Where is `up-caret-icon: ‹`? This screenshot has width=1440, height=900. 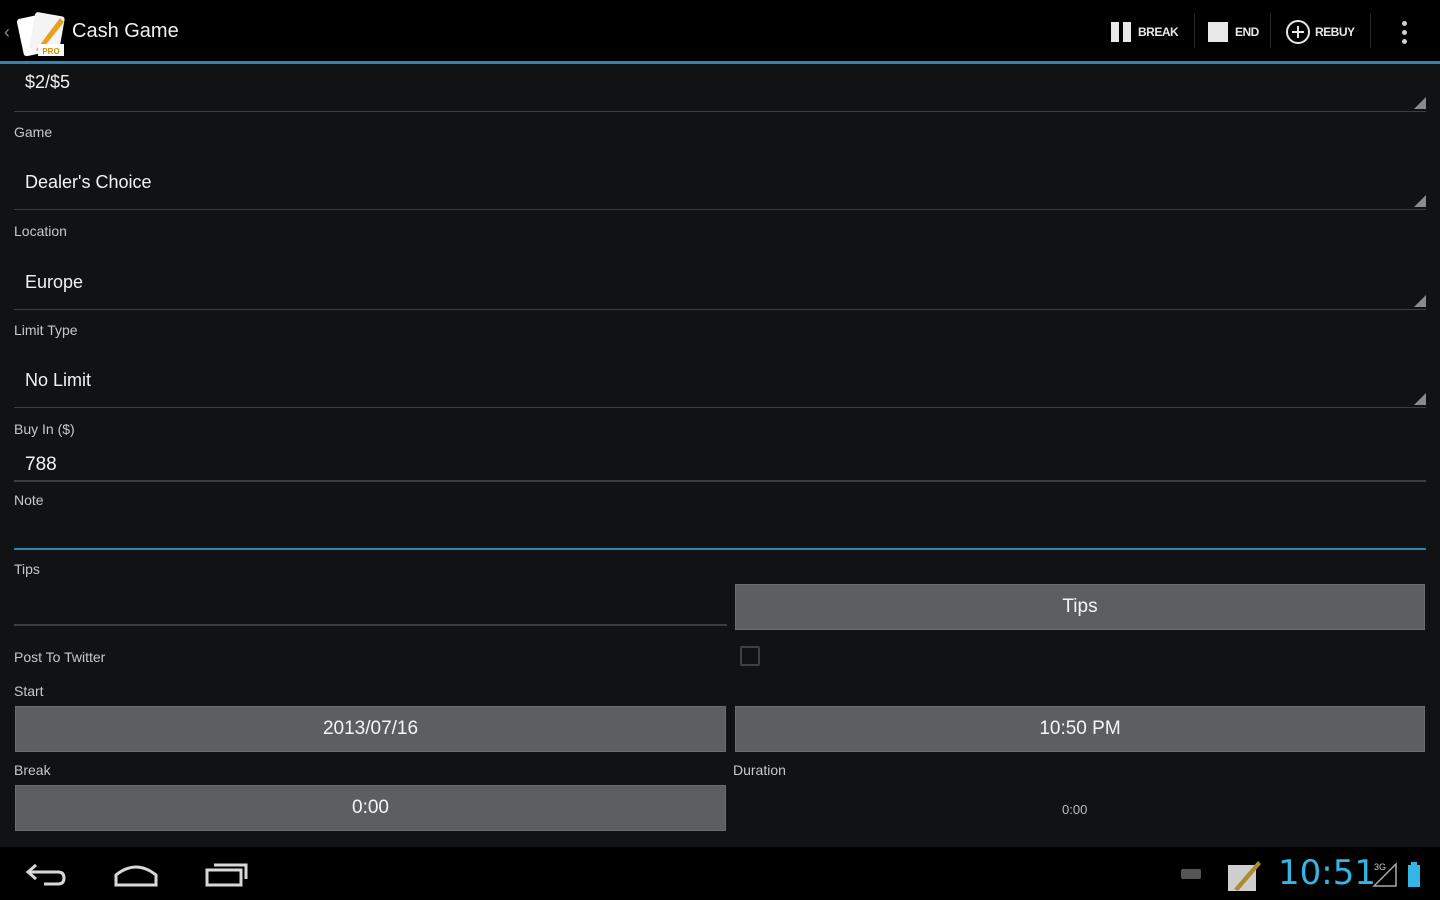 up-caret-icon: ‹ is located at coordinates (7, 32).